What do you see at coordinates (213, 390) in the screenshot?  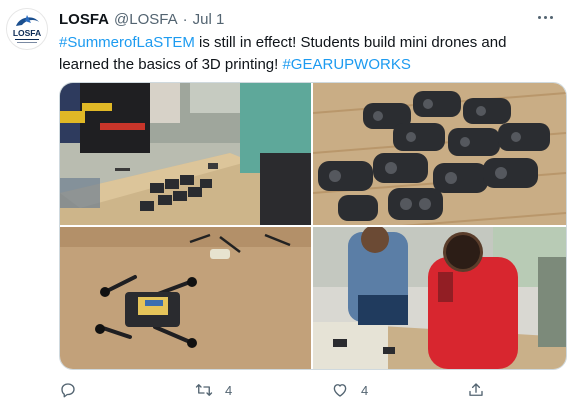 I see `retweet-button: 4` at bounding box center [213, 390].